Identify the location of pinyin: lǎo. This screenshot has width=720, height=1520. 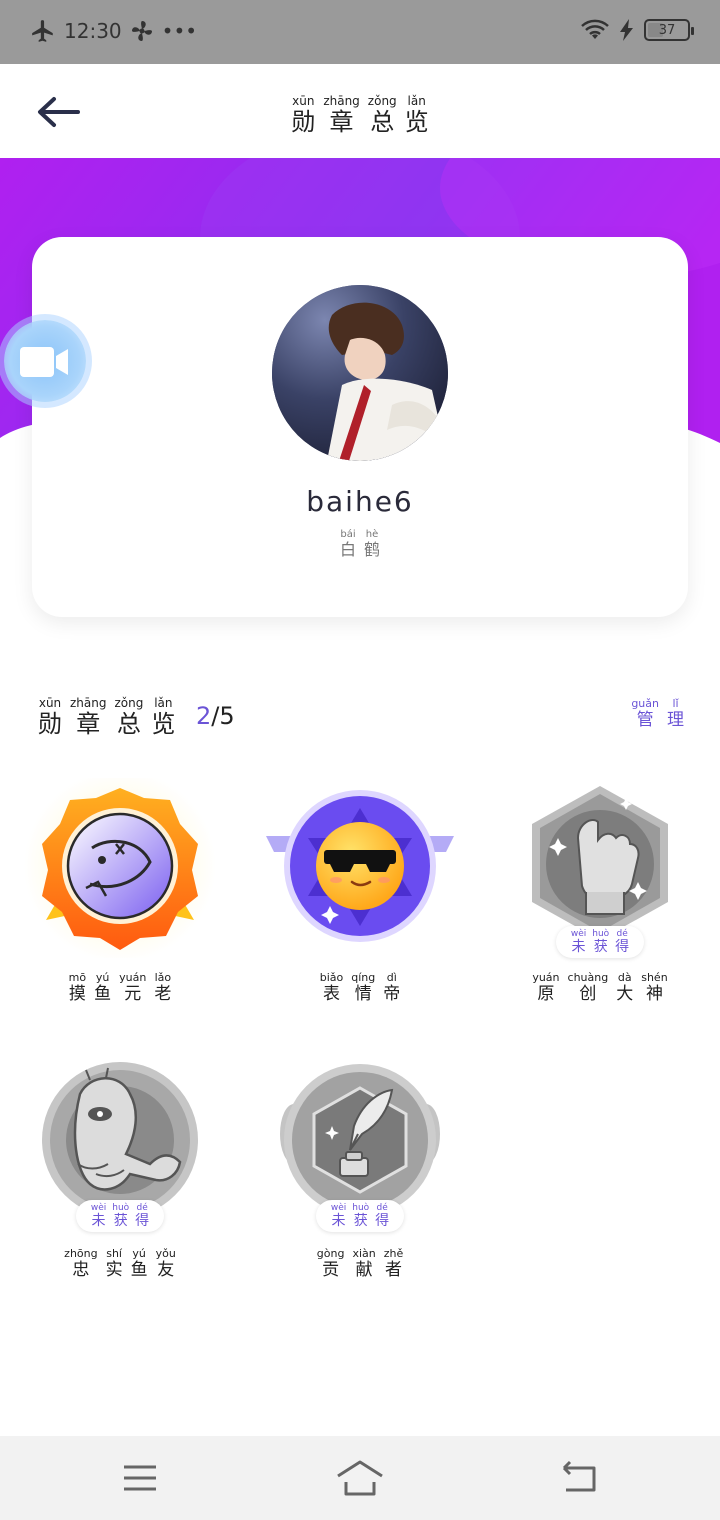
(163, 977).